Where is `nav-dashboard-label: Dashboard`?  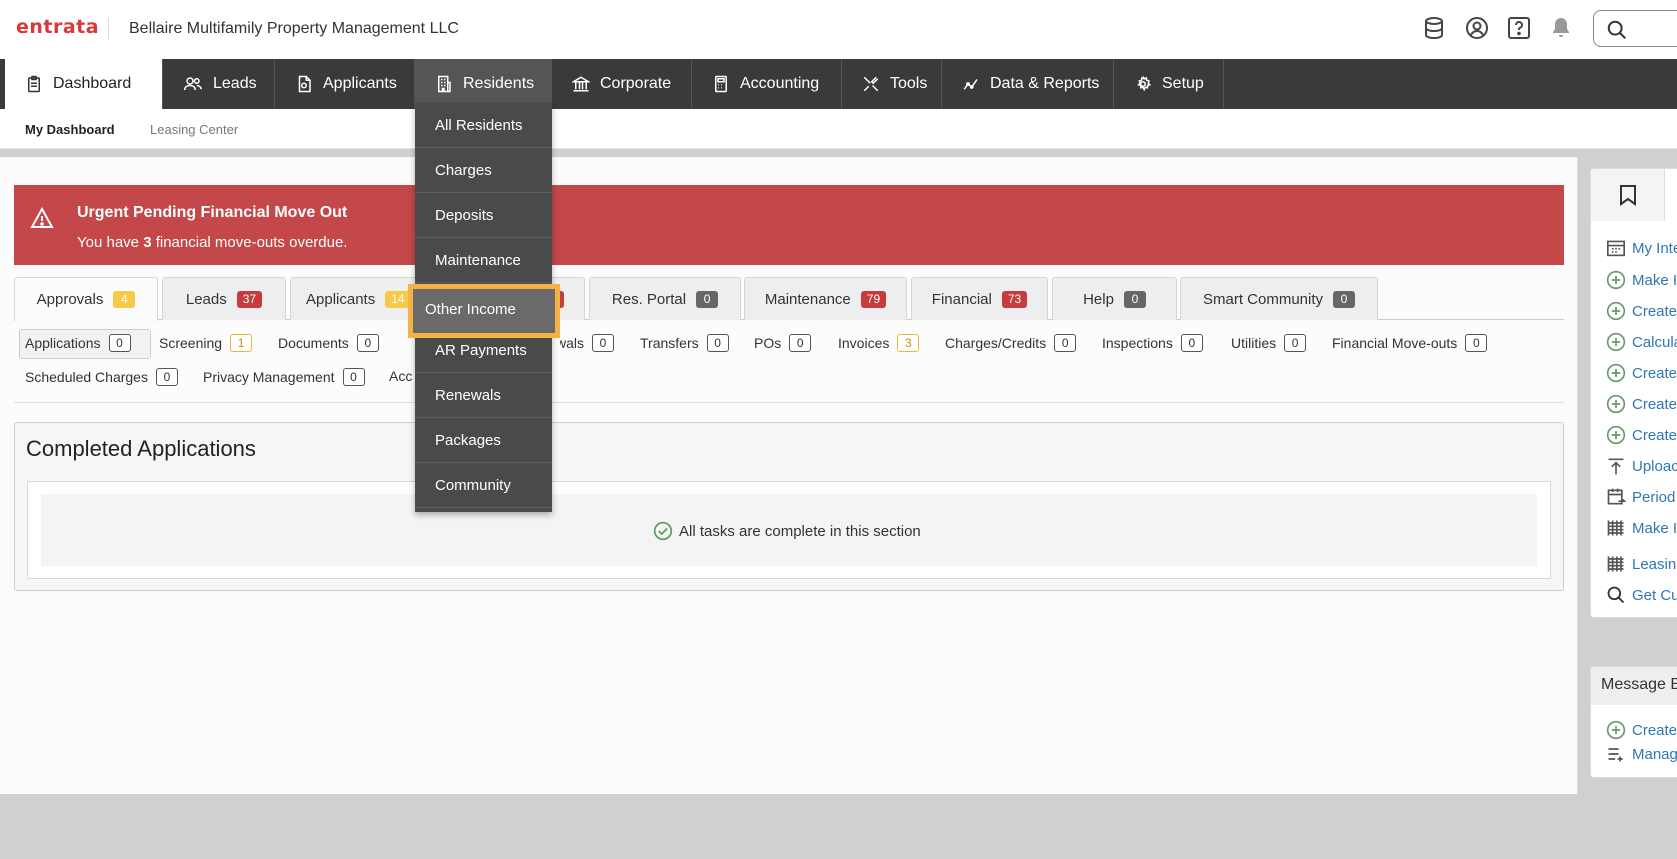 nav-dashboard-label: Dashboard is located at coordinates (92, 83).